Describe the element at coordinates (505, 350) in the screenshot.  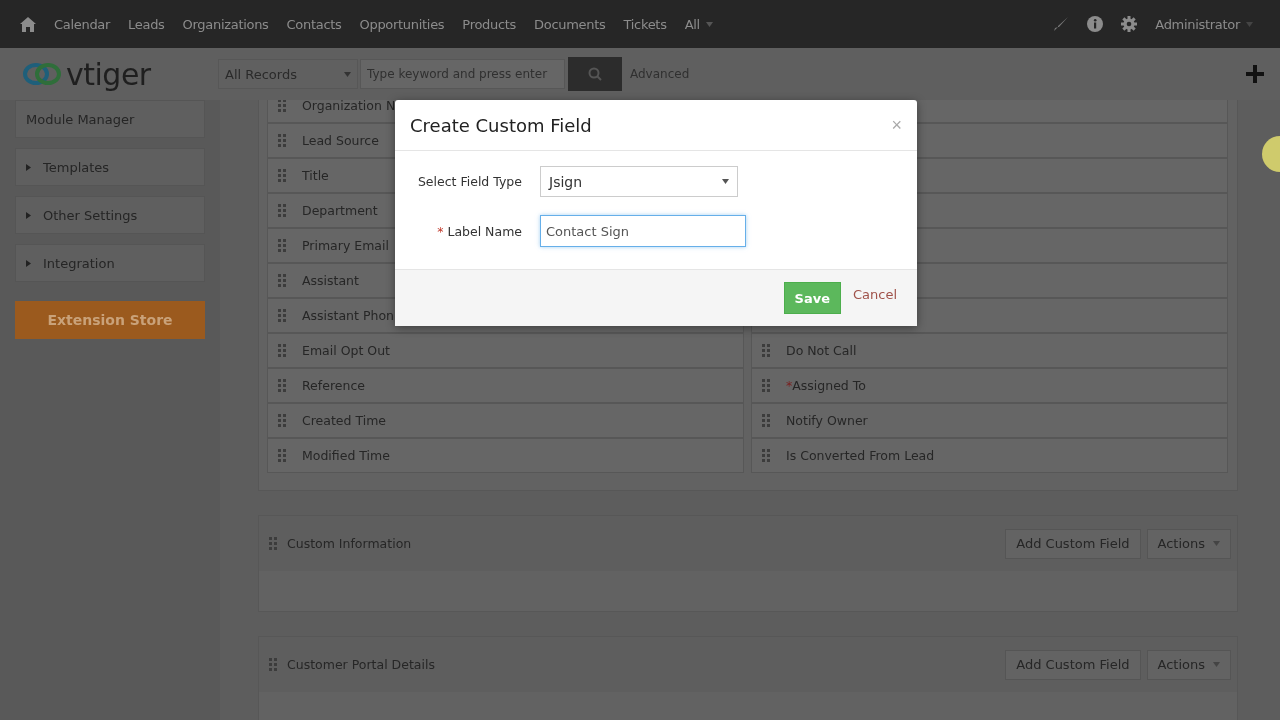
I see `field-row: Email Opt Out` at that location.